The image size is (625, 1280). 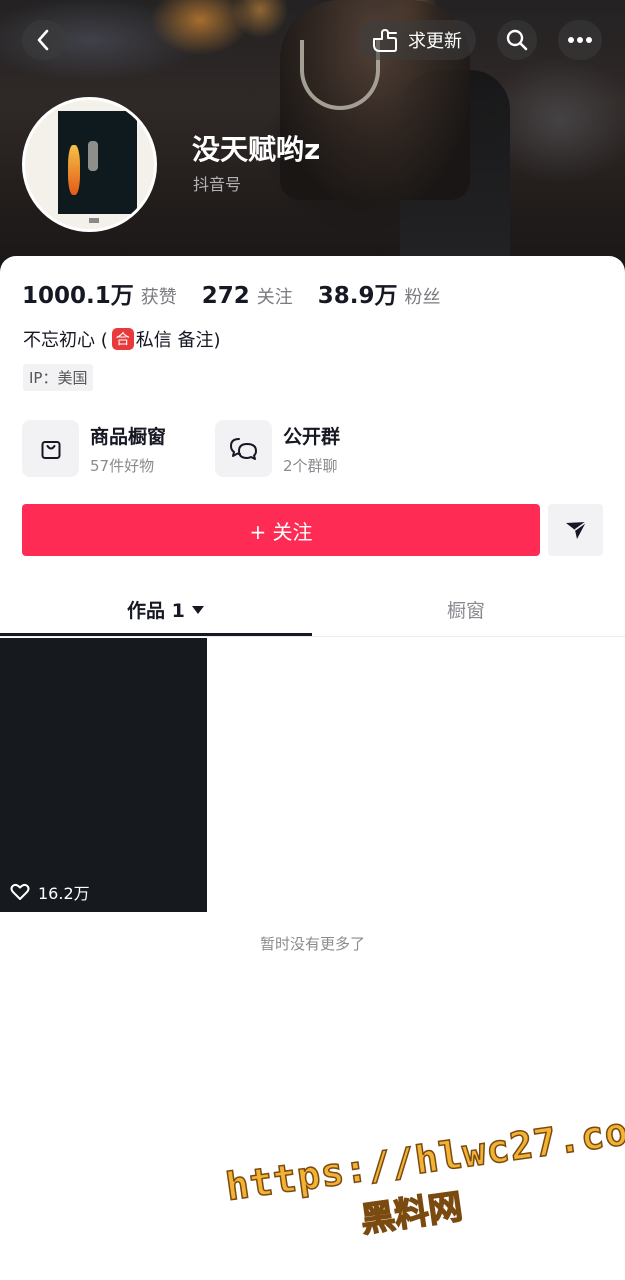 I want to click on back-button, so click(x=44, y=40).